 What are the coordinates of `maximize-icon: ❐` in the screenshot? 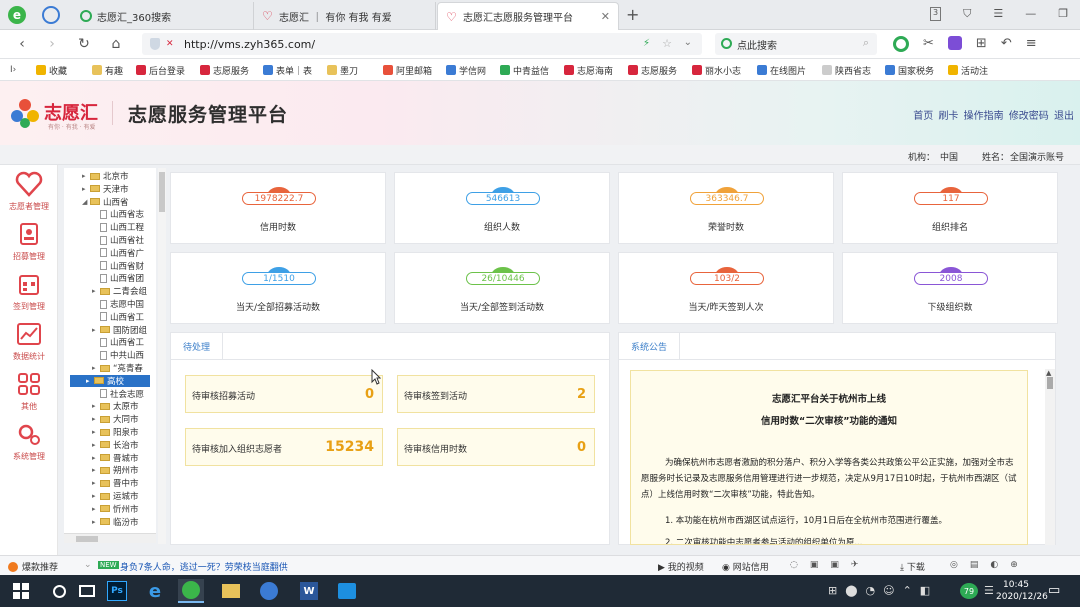 It's located at (1063, 14).